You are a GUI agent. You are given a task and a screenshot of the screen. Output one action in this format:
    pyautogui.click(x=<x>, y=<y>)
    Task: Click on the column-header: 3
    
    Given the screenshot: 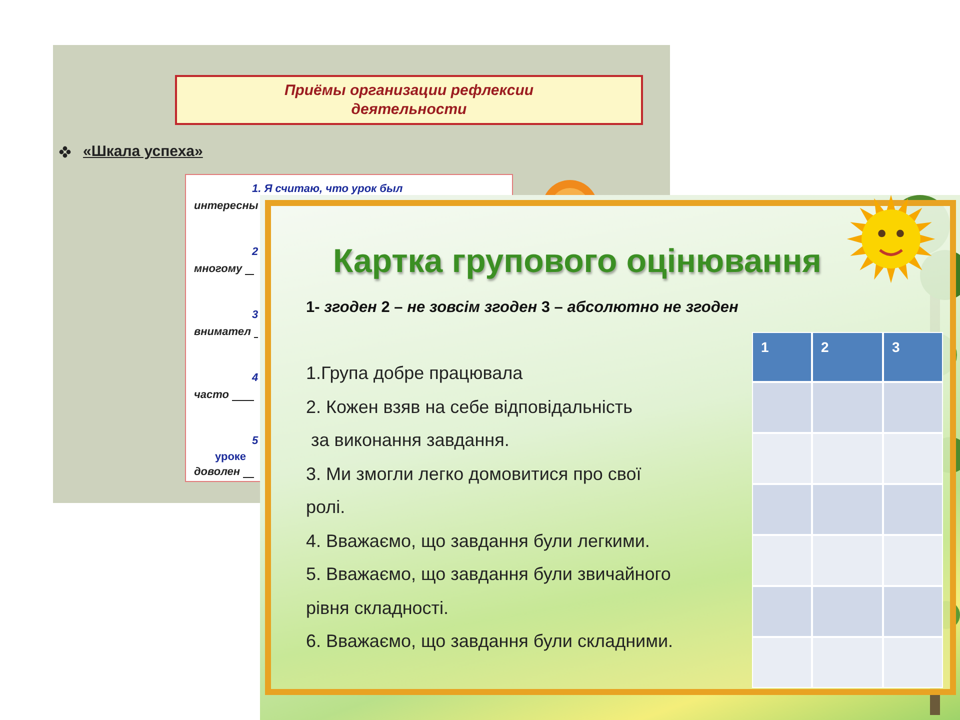 What is the action you would take?
    pyautogui.click(x=913, y=357)
    